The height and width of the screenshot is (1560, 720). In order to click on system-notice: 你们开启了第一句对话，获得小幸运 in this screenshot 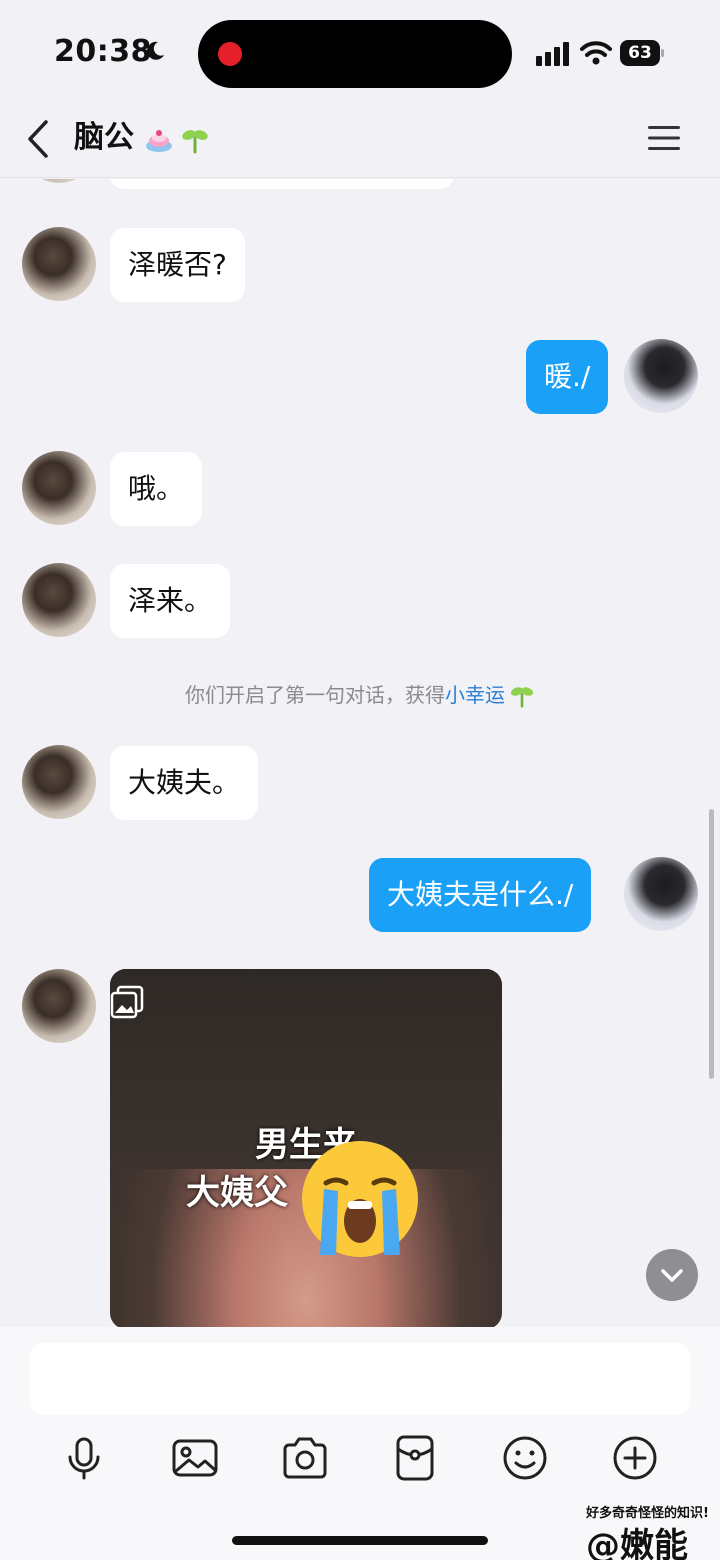, I will do `click(360, 695)`.